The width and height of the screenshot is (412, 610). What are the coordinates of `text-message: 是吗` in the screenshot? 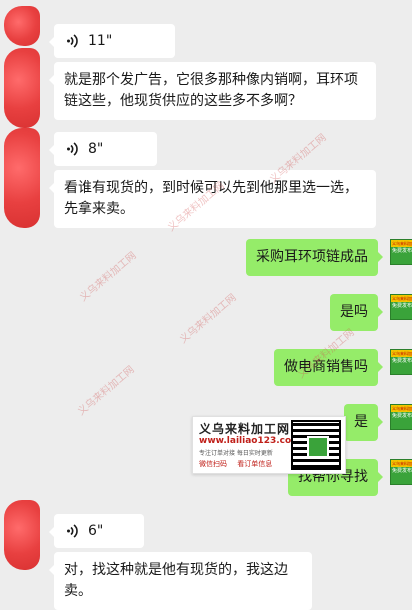 It's located at (356, 312).